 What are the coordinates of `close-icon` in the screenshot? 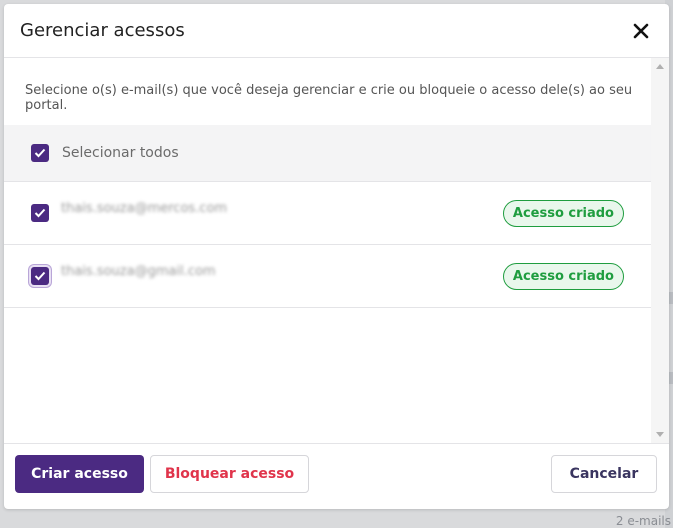 It's located at (641, 30).